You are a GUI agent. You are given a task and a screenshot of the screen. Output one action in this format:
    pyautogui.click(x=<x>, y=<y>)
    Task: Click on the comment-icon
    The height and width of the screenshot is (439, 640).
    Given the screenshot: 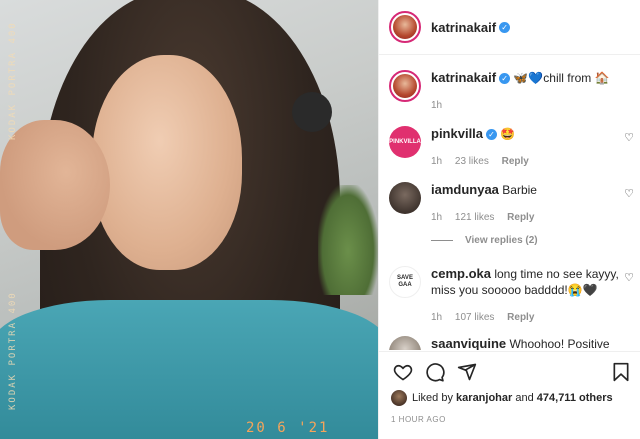 What is the action you would take?
    pyautogui.click(x=435, y=372)
    